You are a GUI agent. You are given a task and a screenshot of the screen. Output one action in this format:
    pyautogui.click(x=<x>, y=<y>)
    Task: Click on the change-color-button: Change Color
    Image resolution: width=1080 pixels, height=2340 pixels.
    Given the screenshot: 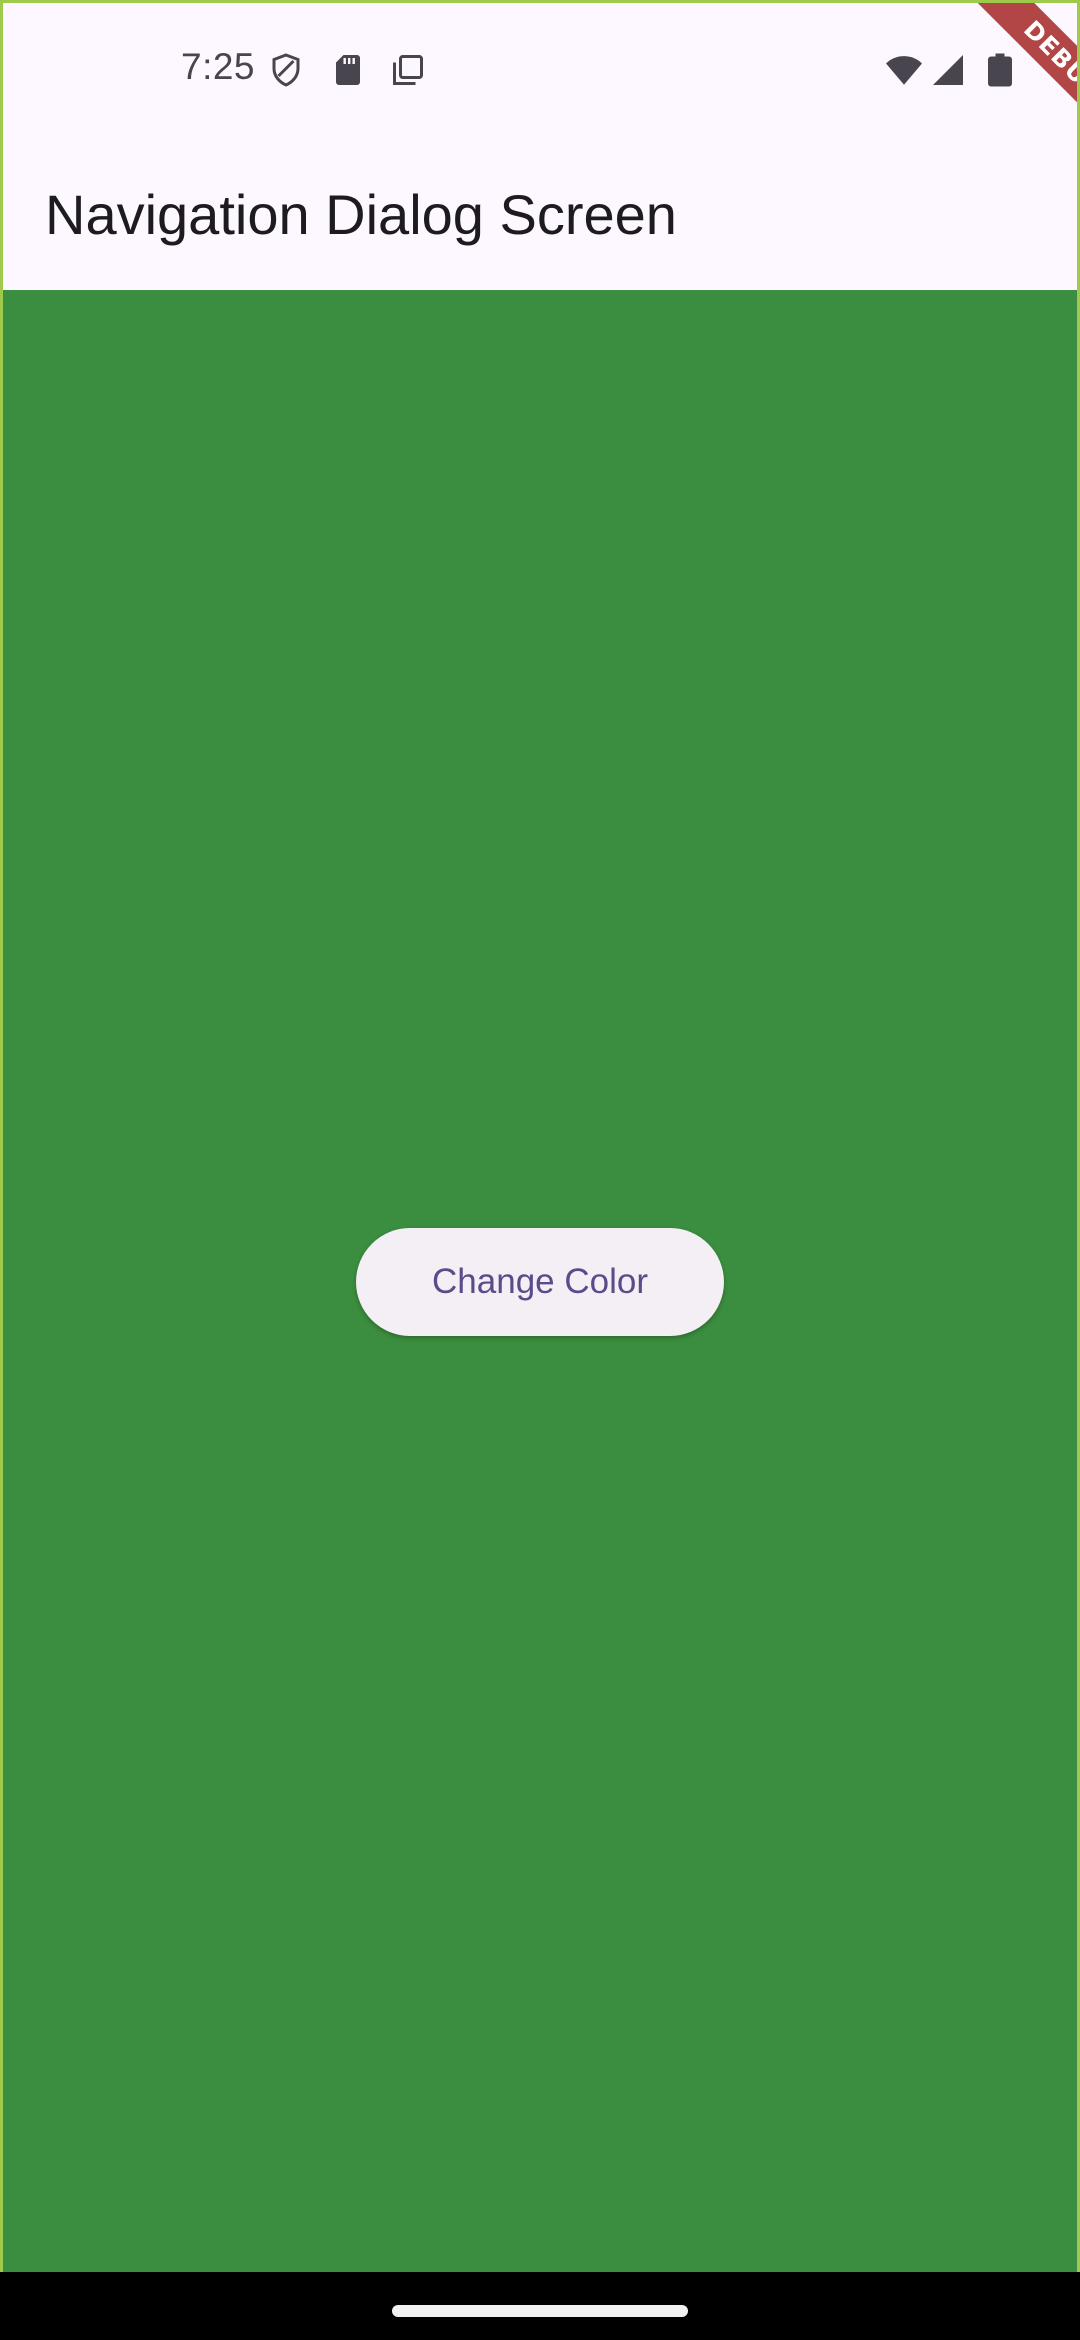 What is the action you would take?
    pyautogui.click(x=540, y=1282)
    